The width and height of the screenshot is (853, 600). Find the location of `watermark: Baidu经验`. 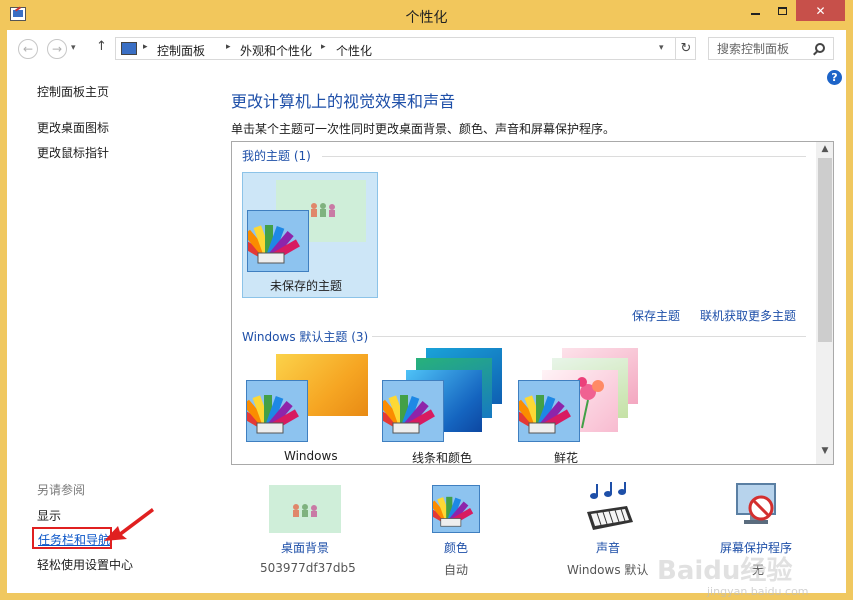

watermark: Baidu经验 is located at coordinates (725, 571).